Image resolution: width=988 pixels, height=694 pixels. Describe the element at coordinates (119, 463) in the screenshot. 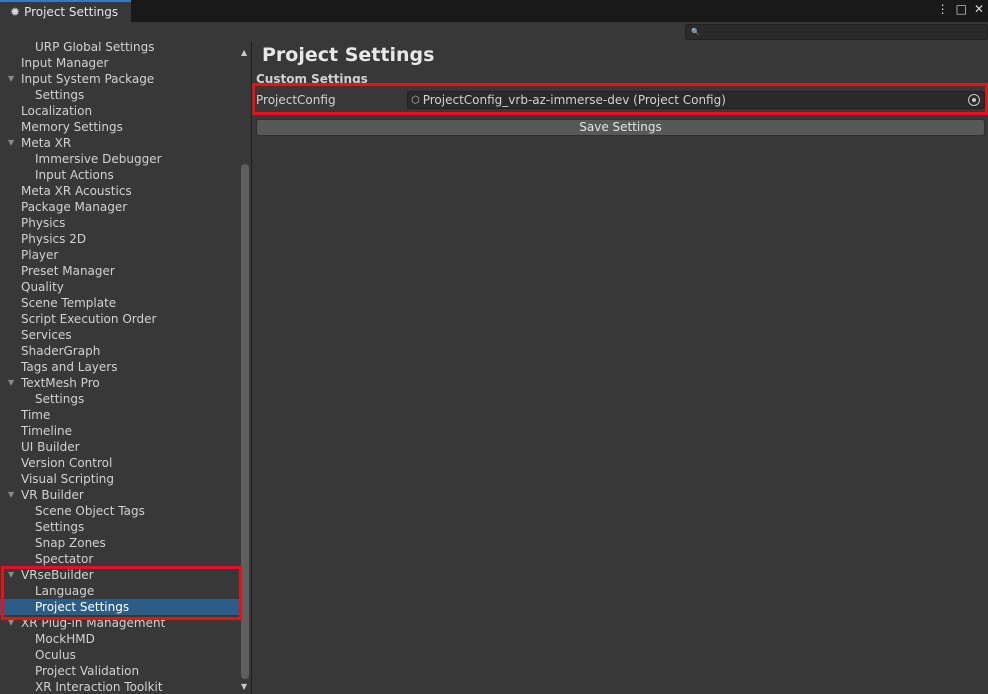

I see `sidebar-item: Version Control` at that location.